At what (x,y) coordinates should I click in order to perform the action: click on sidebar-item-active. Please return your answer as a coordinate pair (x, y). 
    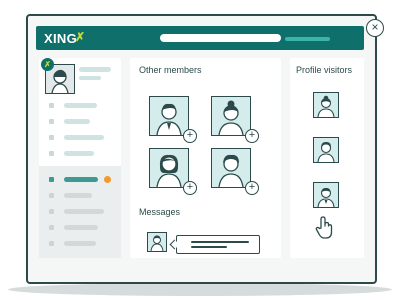
    Looking at the image, I should click on (81, 179).